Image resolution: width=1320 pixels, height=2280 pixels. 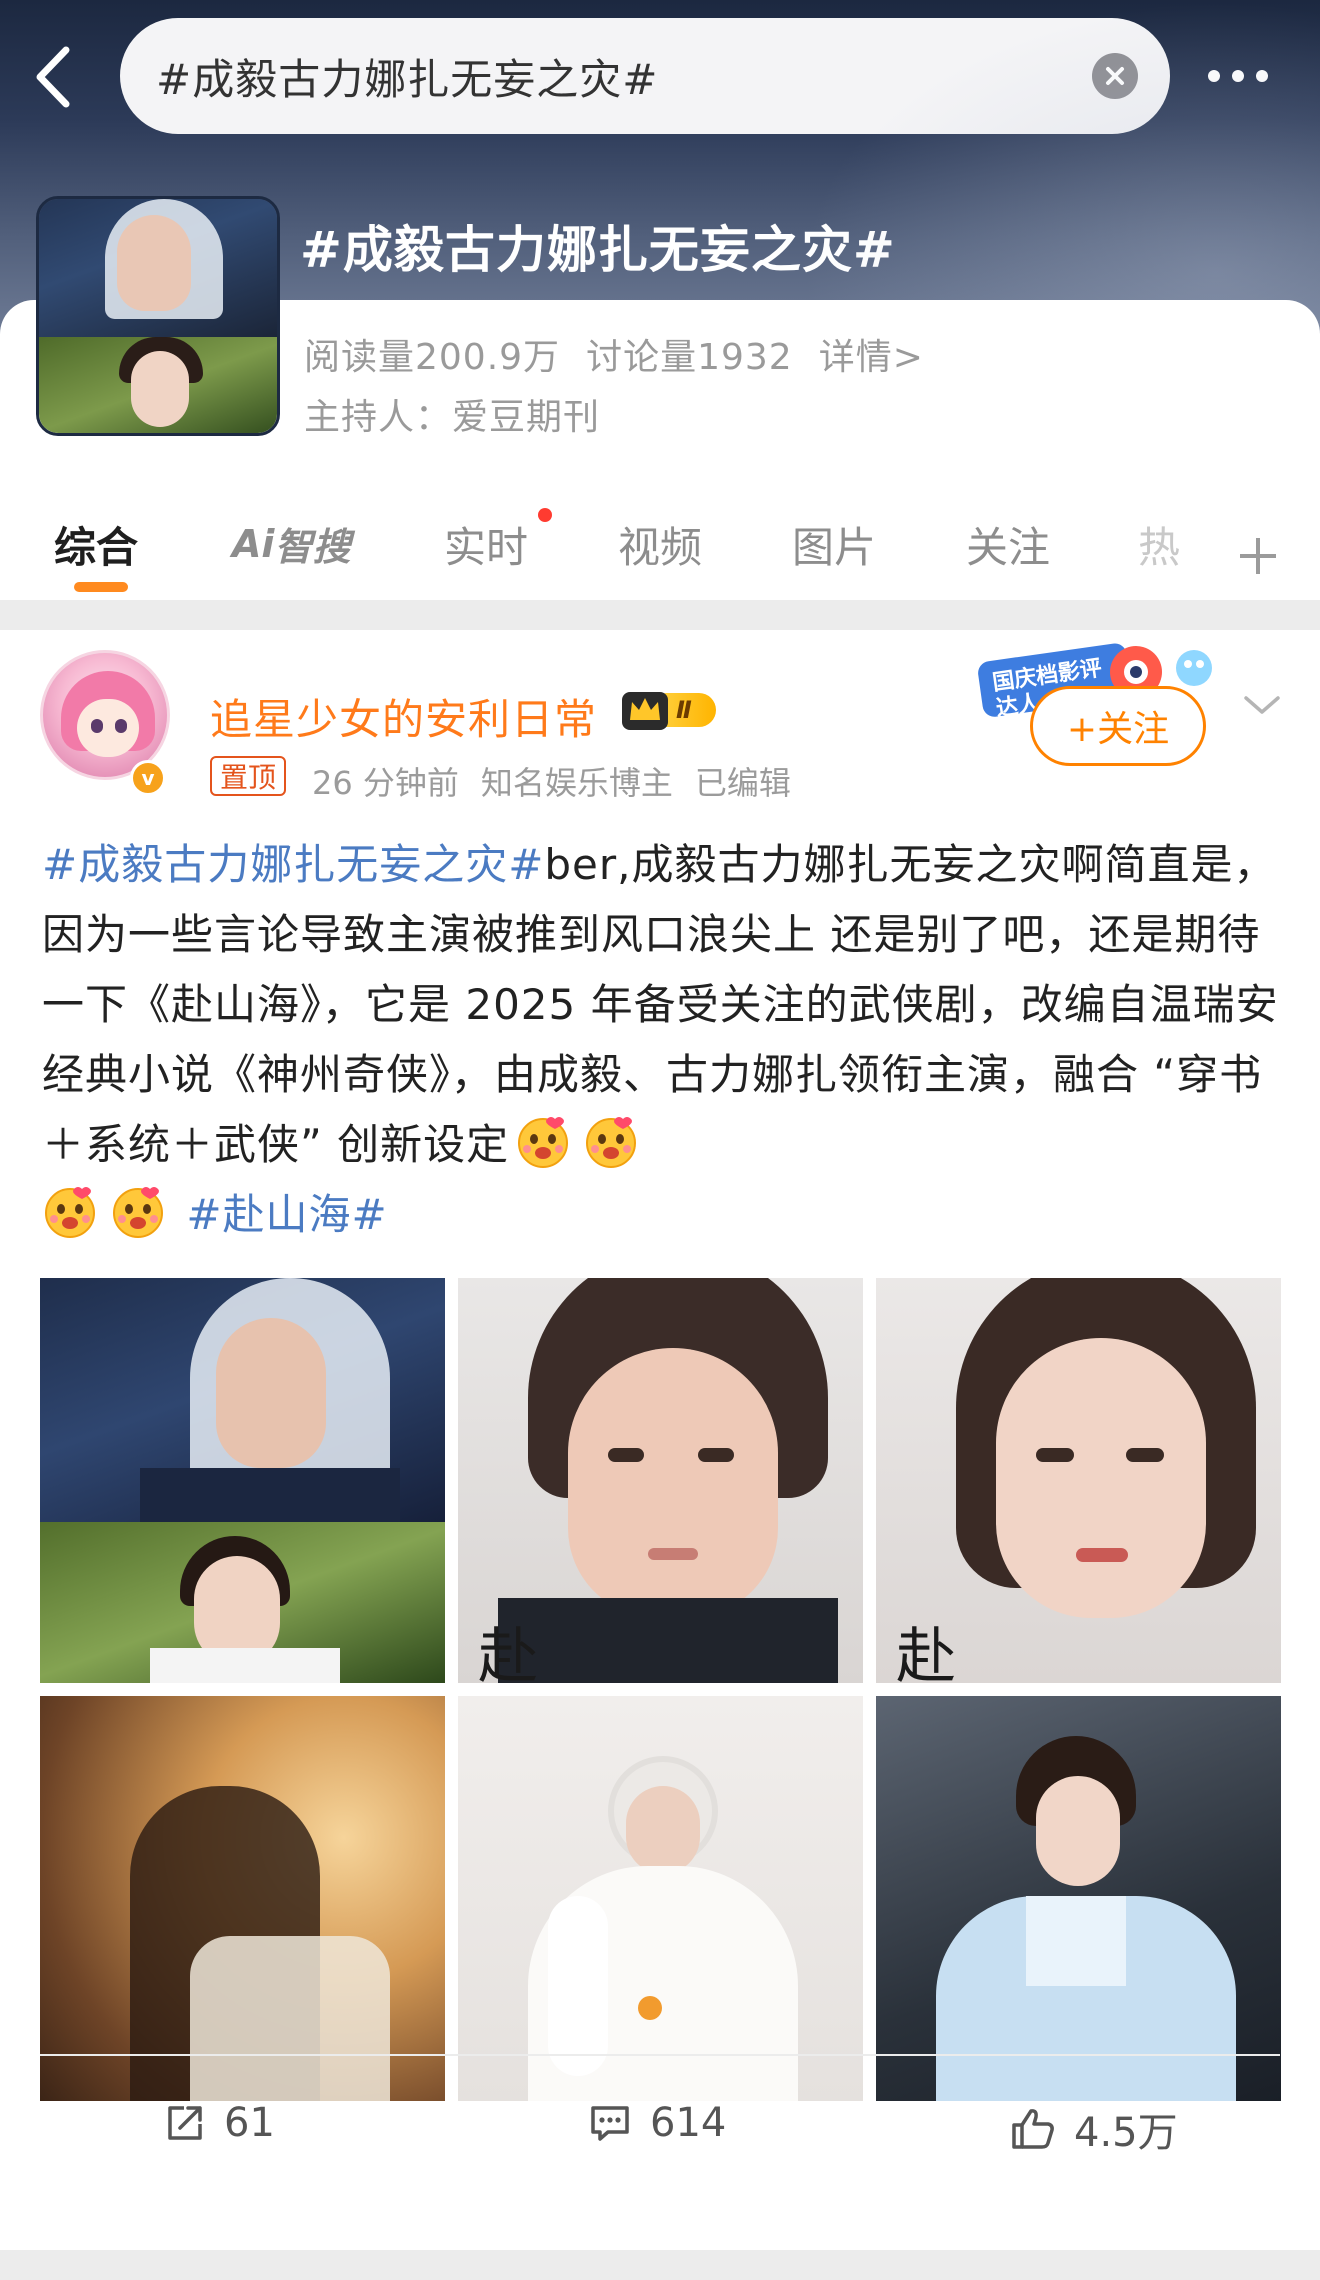 What do you see at coordinates (486, 544) in the screenshot?
I see `tab-realtime: 实时` at bounding box center [486, 544].